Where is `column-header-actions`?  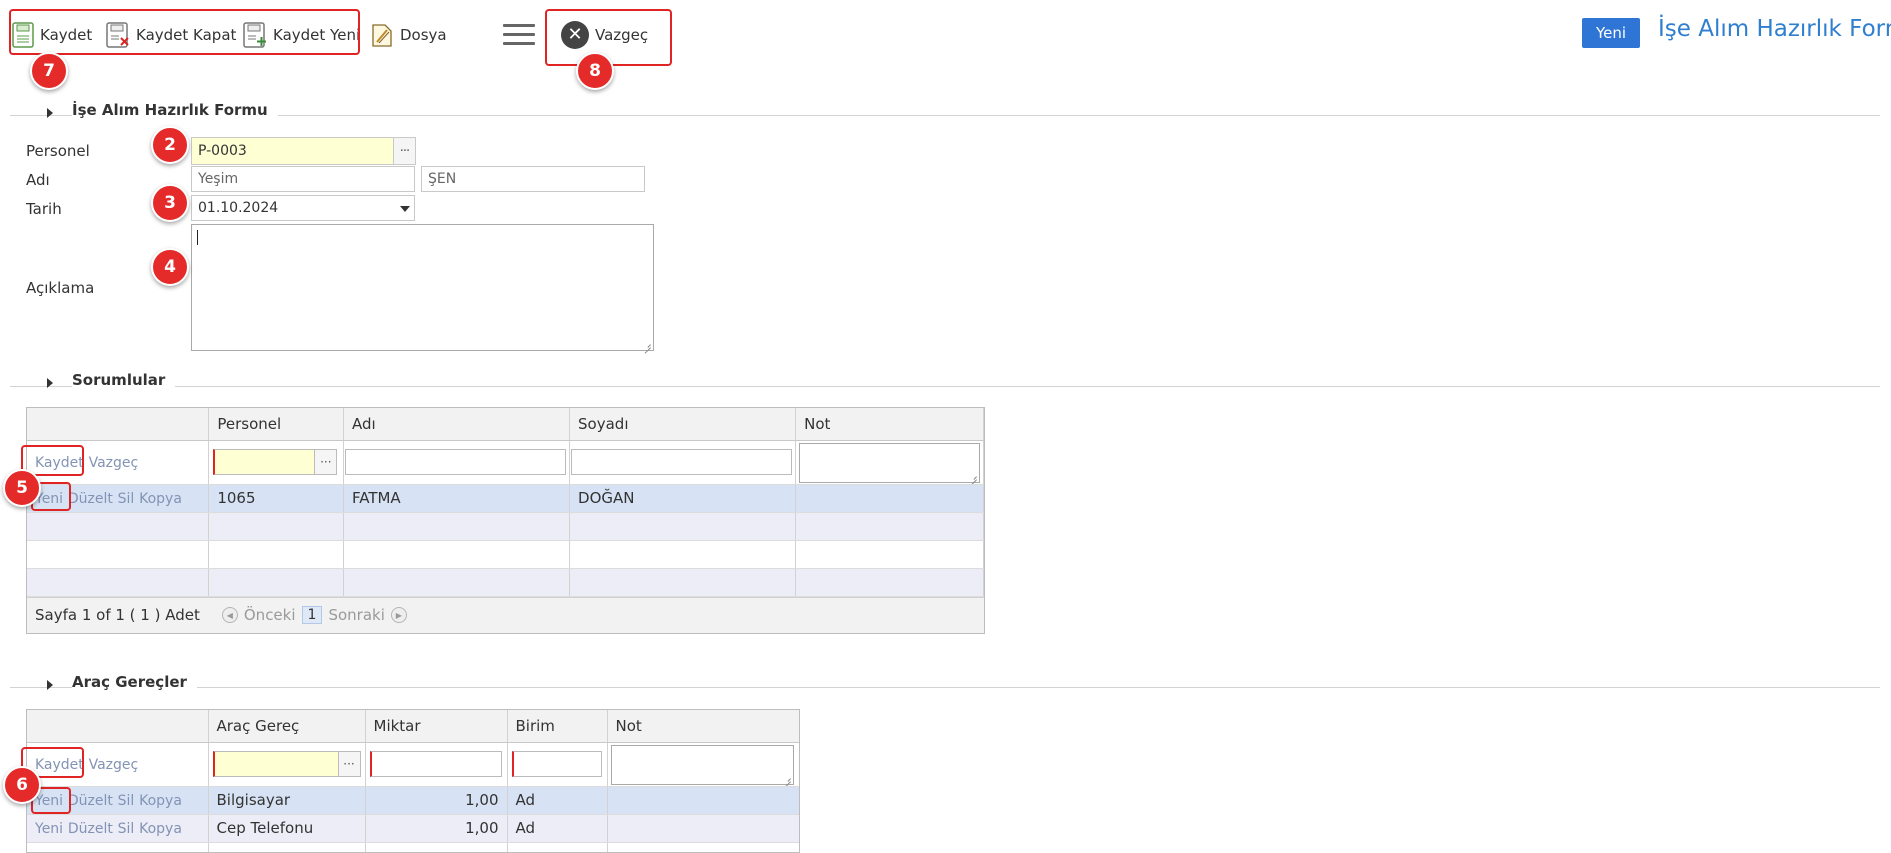 column-header-actions is located at coordinates (118, 726).